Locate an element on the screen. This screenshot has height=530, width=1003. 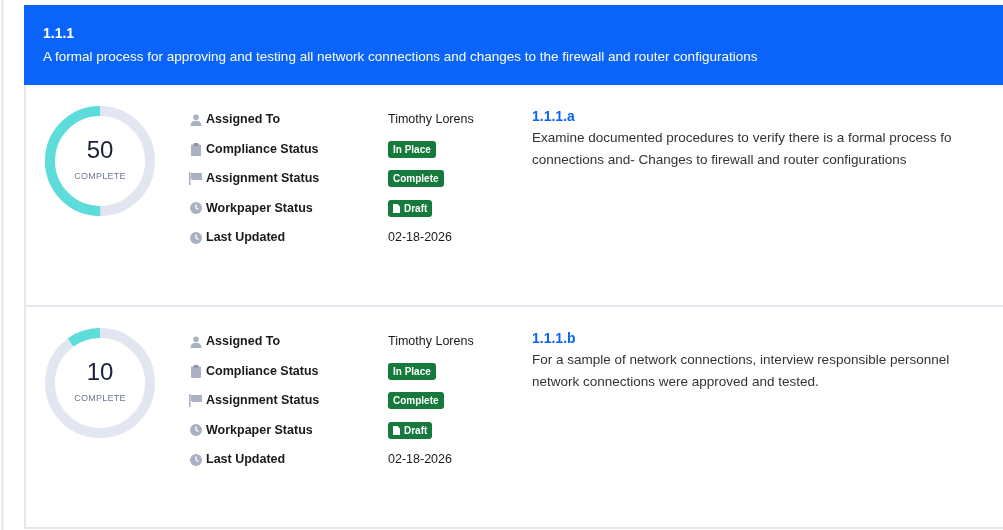
percent-value: 50 is located at coordinates (100, 150).